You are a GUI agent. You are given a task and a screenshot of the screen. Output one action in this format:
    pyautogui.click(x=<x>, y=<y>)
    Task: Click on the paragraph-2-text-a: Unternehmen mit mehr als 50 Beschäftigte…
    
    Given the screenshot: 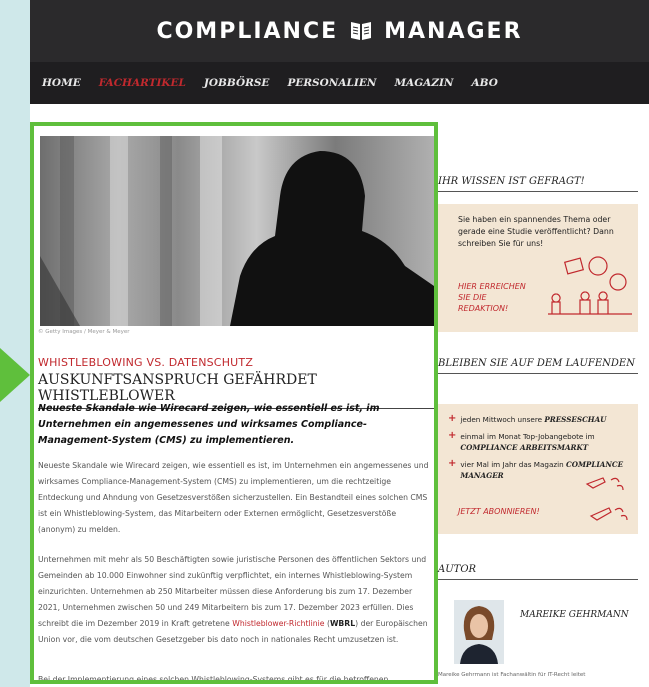 What is the action you would take?
    pyautogui.click(x=232, y=591)
    